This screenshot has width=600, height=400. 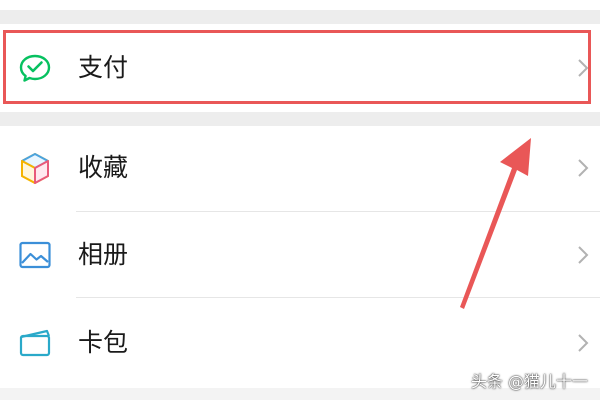 What do you see at coordinates (103, 254) in the screenshot?
I see `menu-item-label: 相册` at bounding box center [103, 254].